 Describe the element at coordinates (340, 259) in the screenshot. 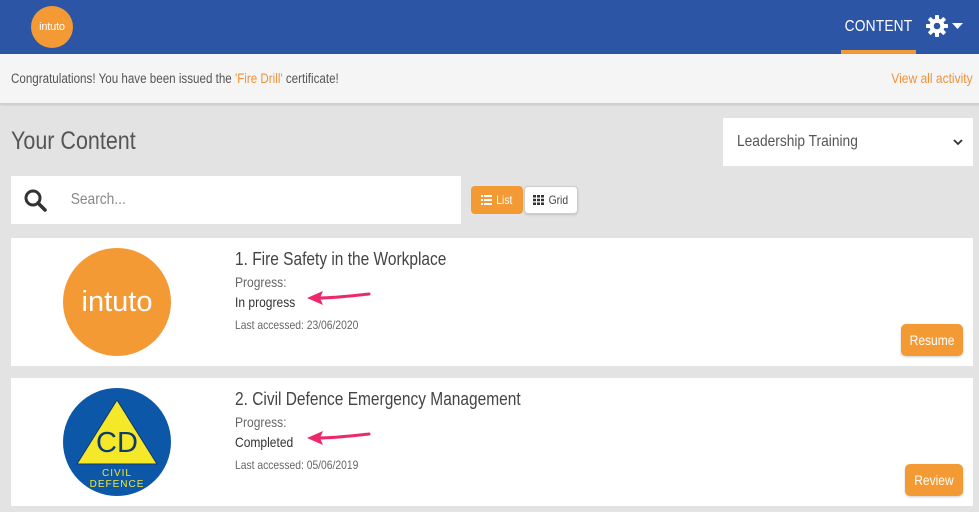

I see `course-title: 1. Fire Safety in the Workplace` at that location.